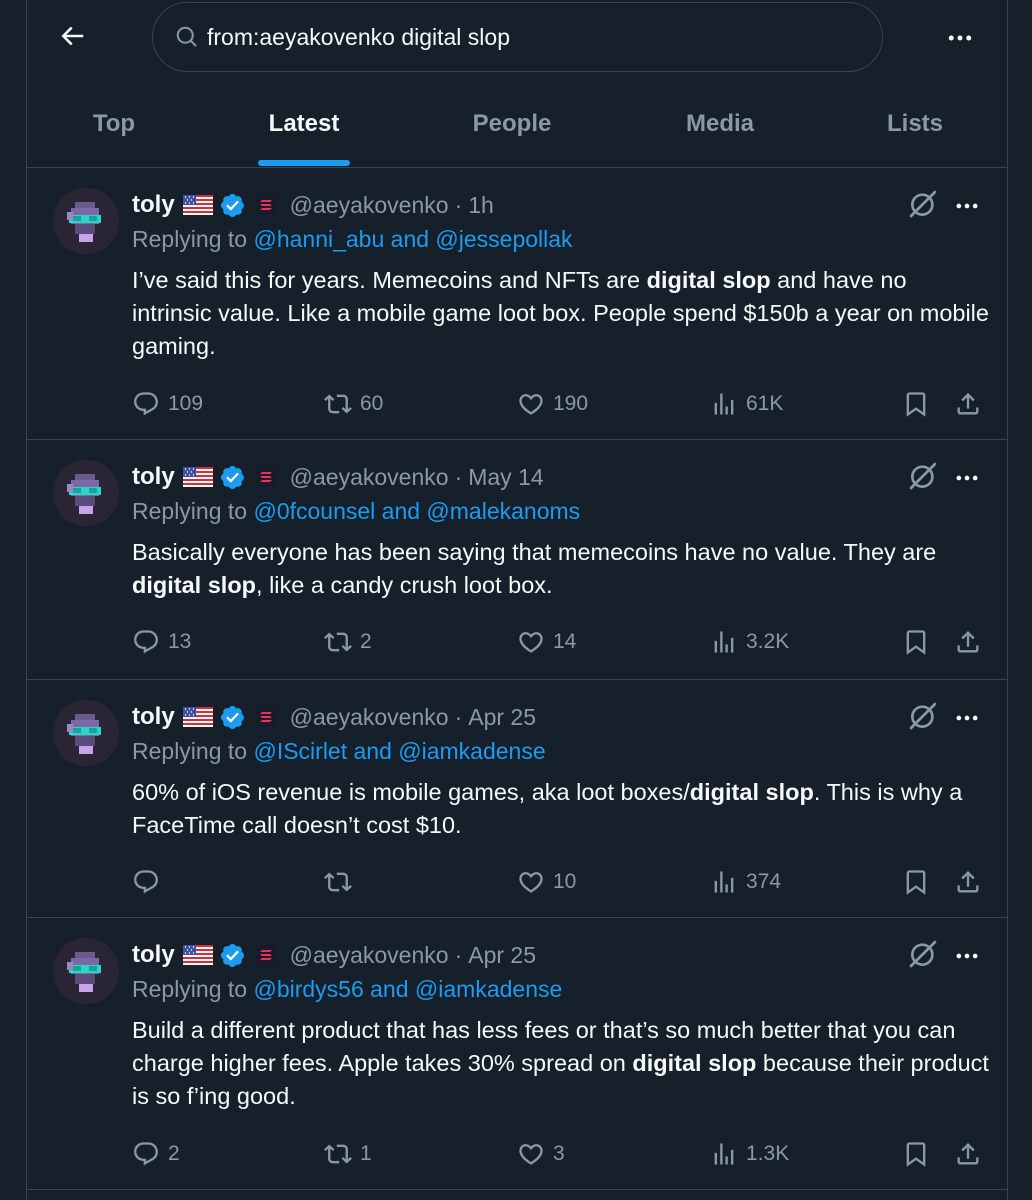  I want to click on views-icon, so click(724, 1154).